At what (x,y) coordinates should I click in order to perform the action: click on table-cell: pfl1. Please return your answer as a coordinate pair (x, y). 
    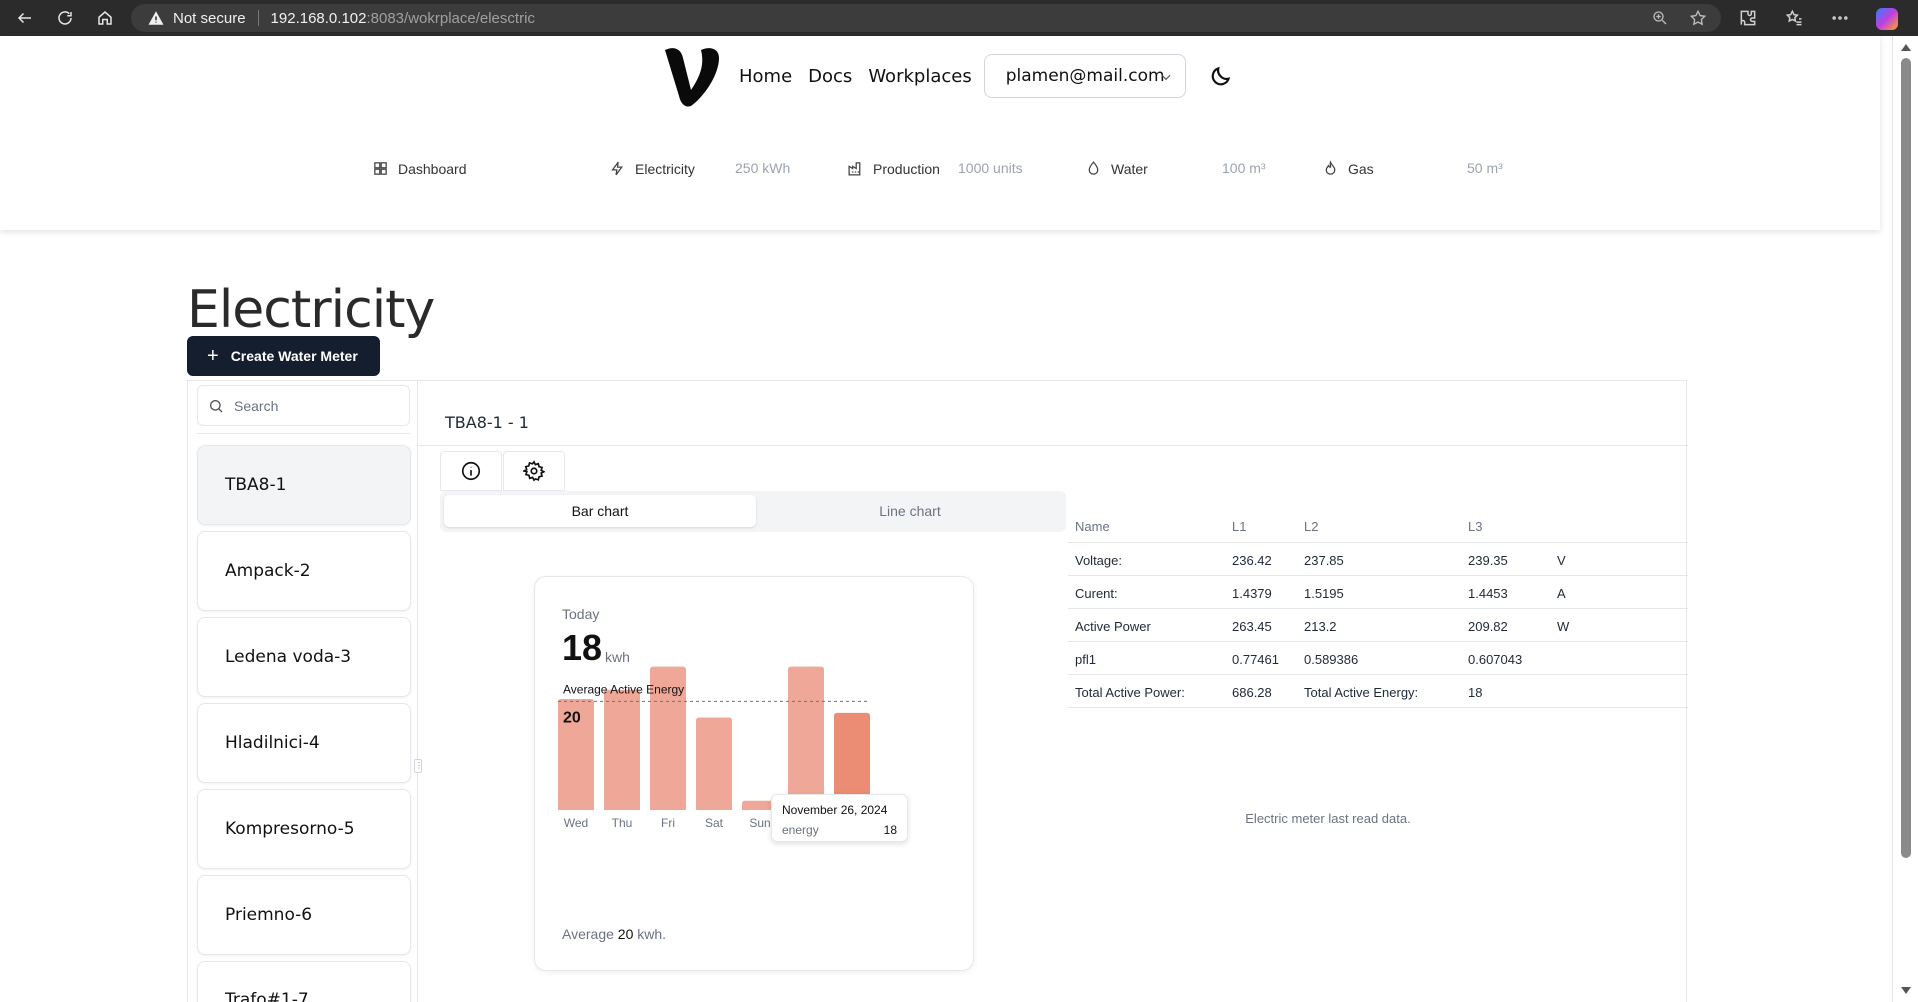
    Looking at the image, I should click on (1085, 659).